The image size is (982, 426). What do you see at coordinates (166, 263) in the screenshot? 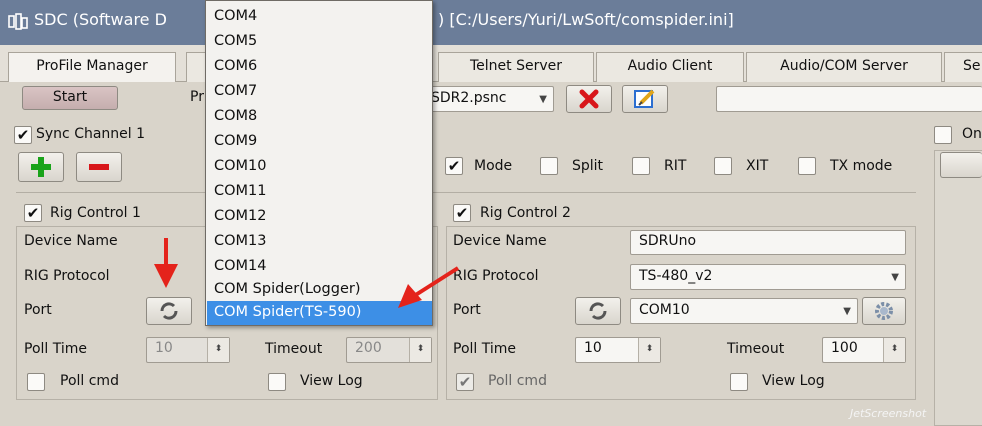
I see `red-arrow-down` at bounding box center [166, 263].